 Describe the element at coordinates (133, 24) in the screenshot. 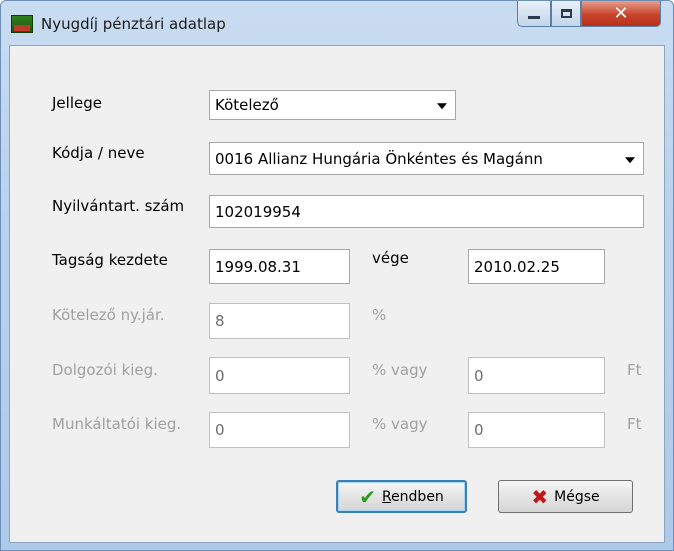

I see `window-title: Nyugdíj pénztári adatlap` at that location.